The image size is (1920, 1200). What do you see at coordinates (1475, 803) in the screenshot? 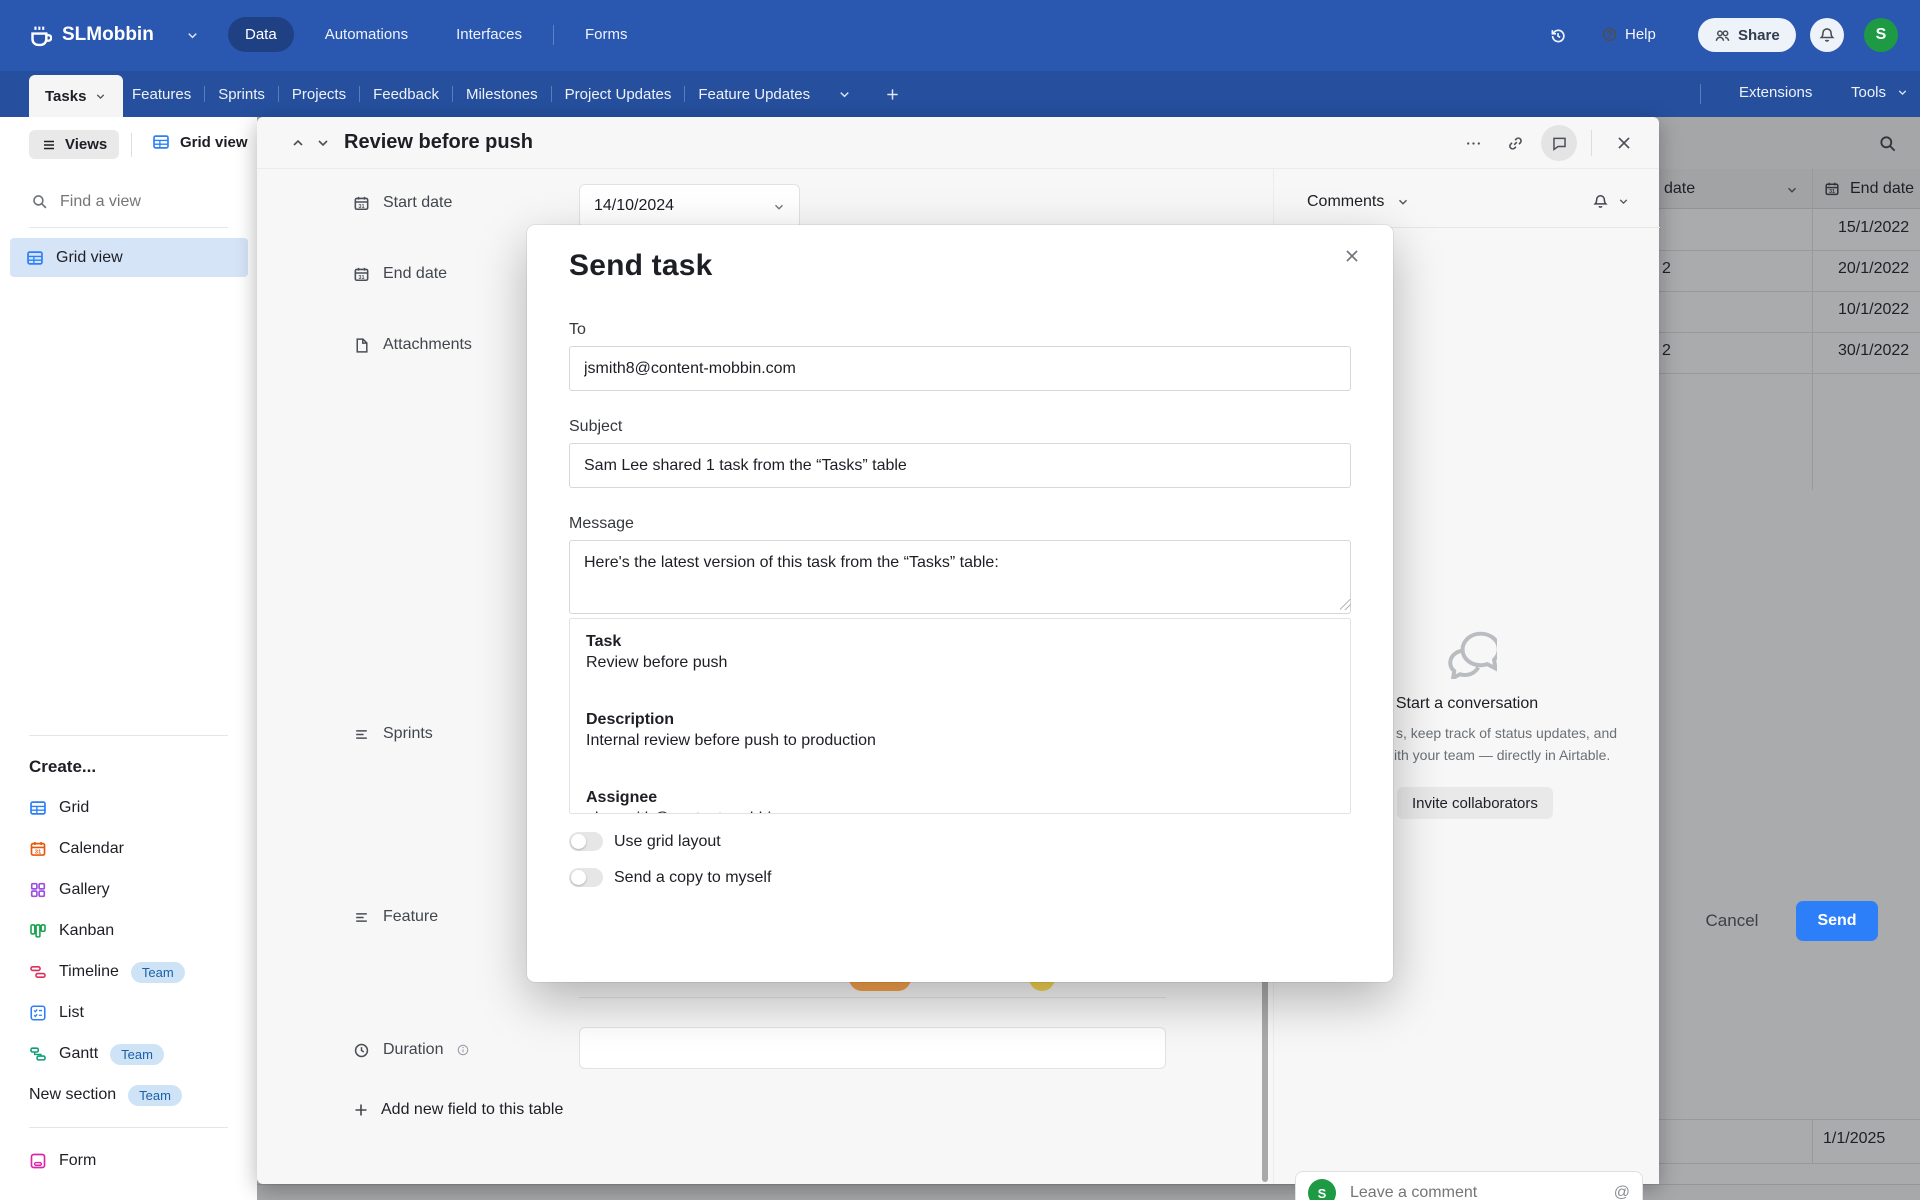
I see `invite-collaborators-button: Invite collaborators` at bounding box center [1475, 803].